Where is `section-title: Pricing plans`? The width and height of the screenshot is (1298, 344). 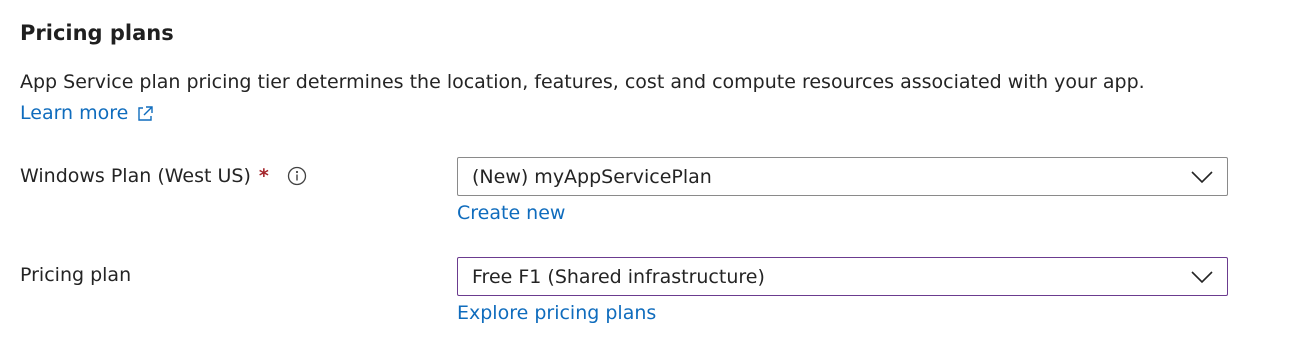 section-title: Pricing plans is located at coordinates (97, 33).